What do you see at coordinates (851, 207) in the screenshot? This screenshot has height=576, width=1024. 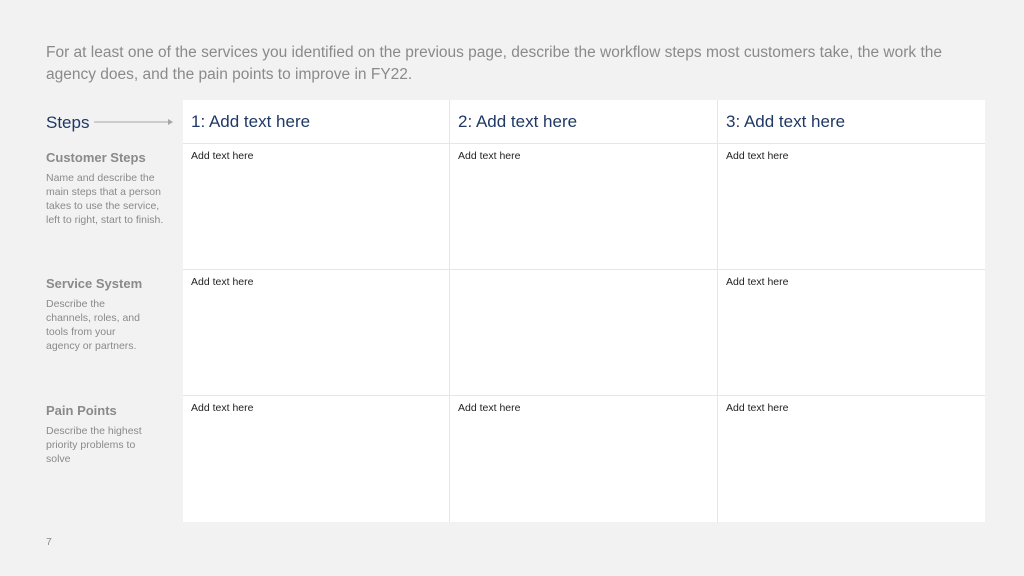 I see `cell-customer-steps-3: Add text here` at bounding box center [851, 207].